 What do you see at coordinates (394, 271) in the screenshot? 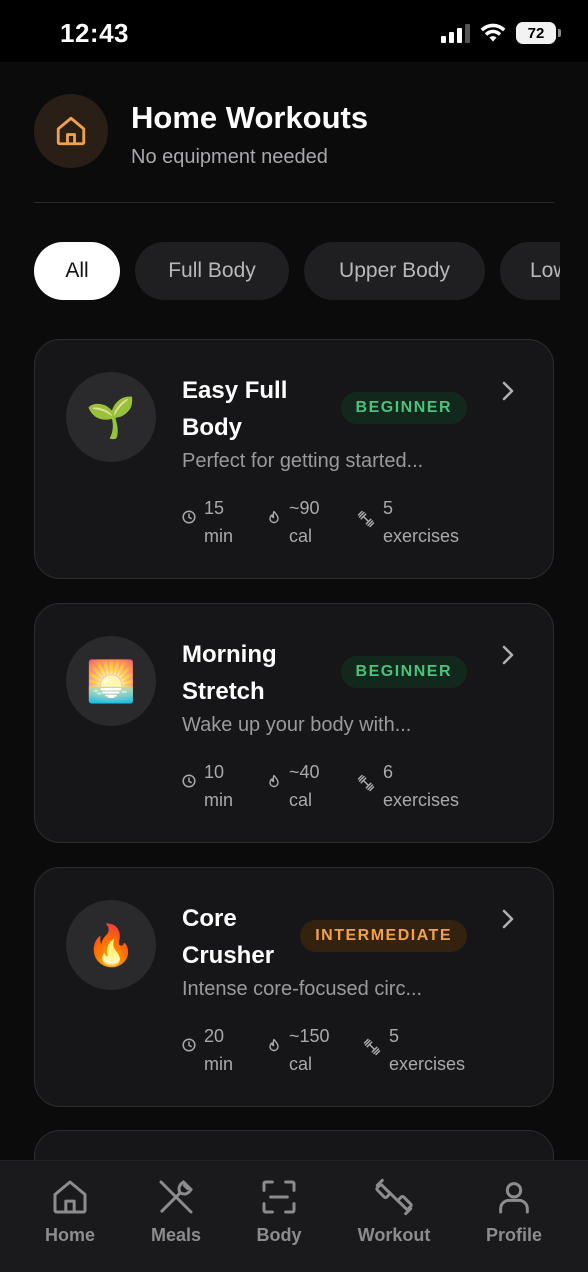
I see `filter-chip-upper-body: Upper Body` at bounding box center [394, 271].